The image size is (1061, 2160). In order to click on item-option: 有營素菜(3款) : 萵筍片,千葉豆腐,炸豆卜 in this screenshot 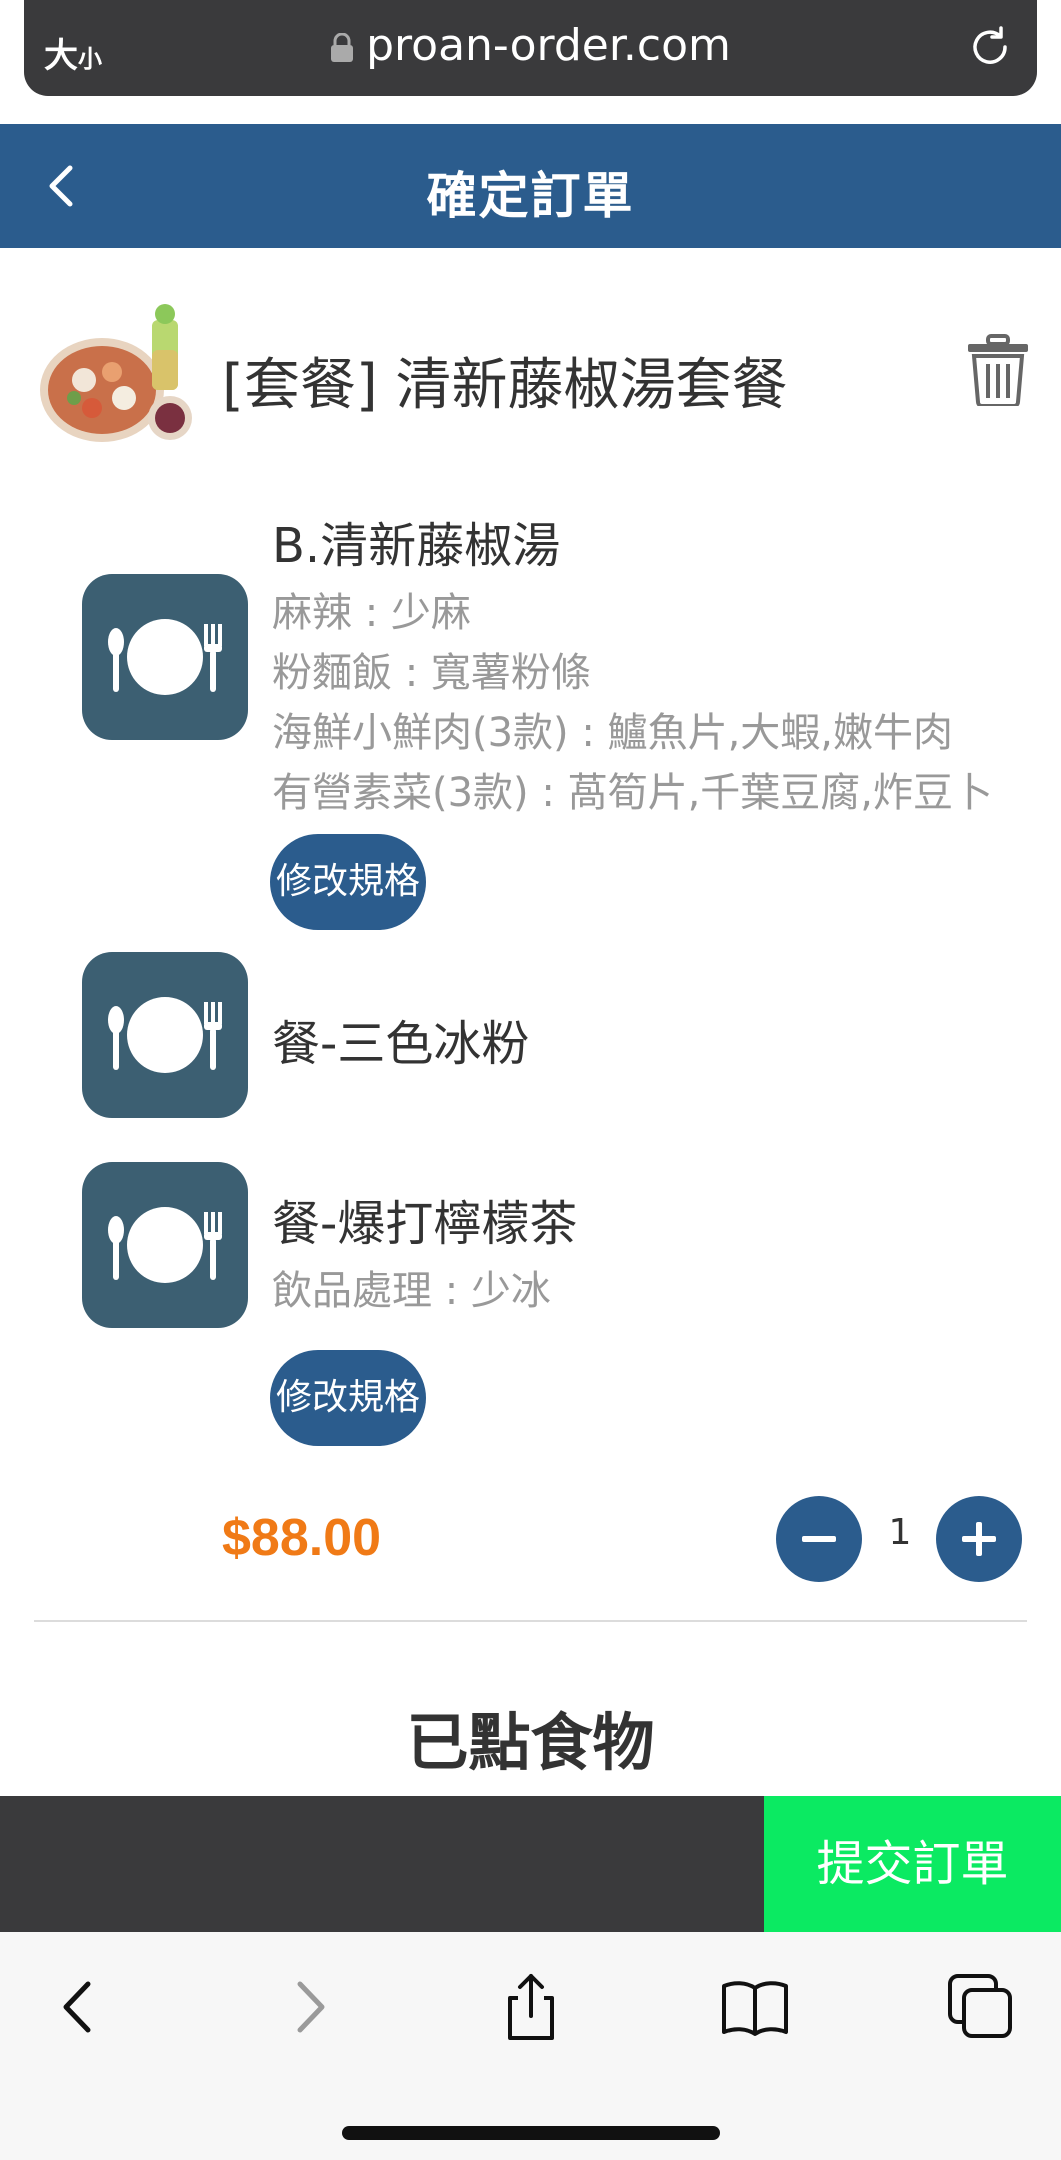, I will do `click(632, 793)`.